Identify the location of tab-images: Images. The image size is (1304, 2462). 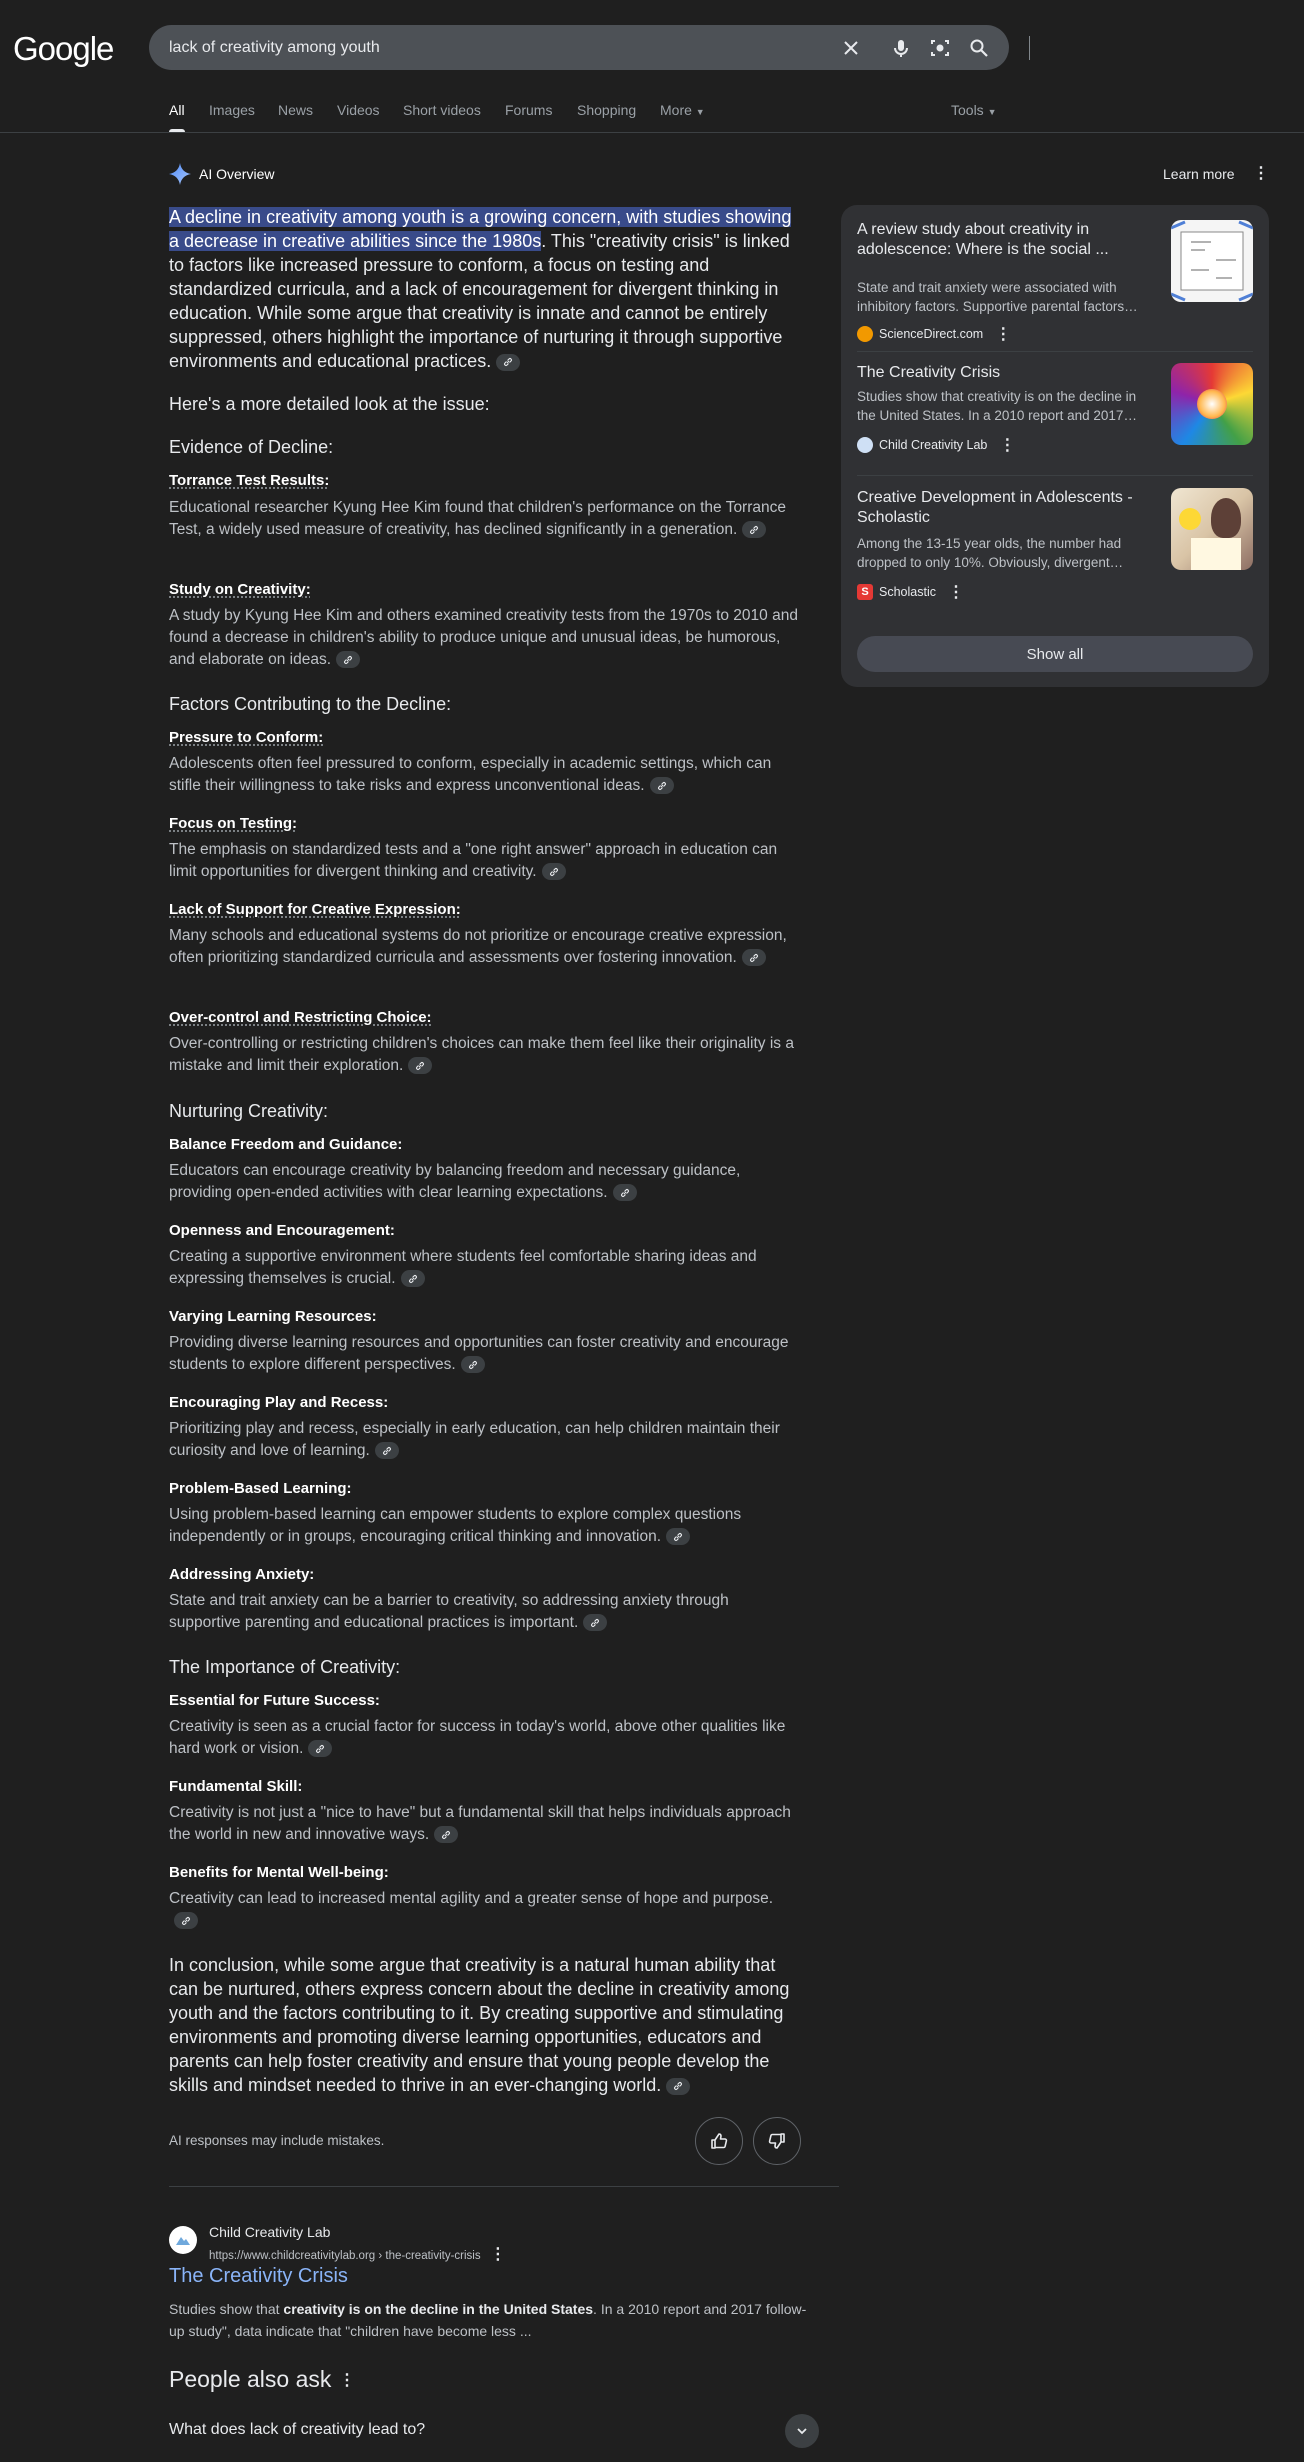
(232, 110).